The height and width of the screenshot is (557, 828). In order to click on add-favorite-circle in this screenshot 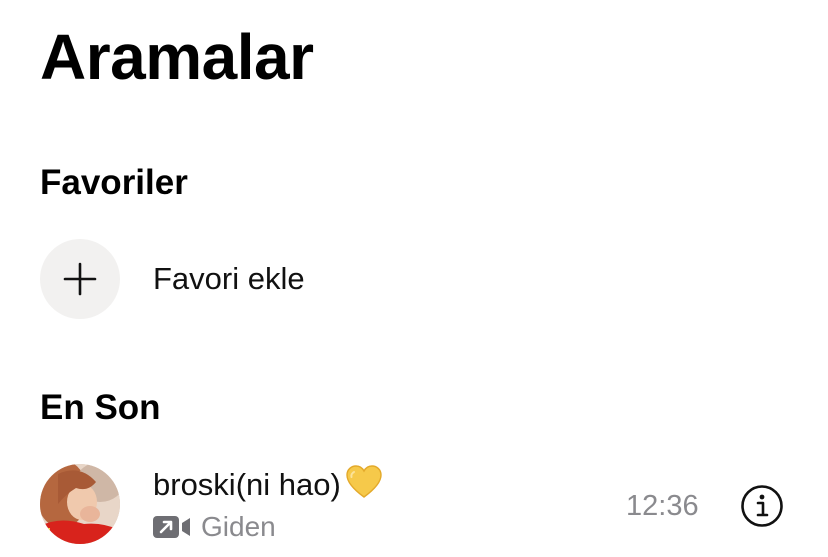, I will do `click(80, 279)`.